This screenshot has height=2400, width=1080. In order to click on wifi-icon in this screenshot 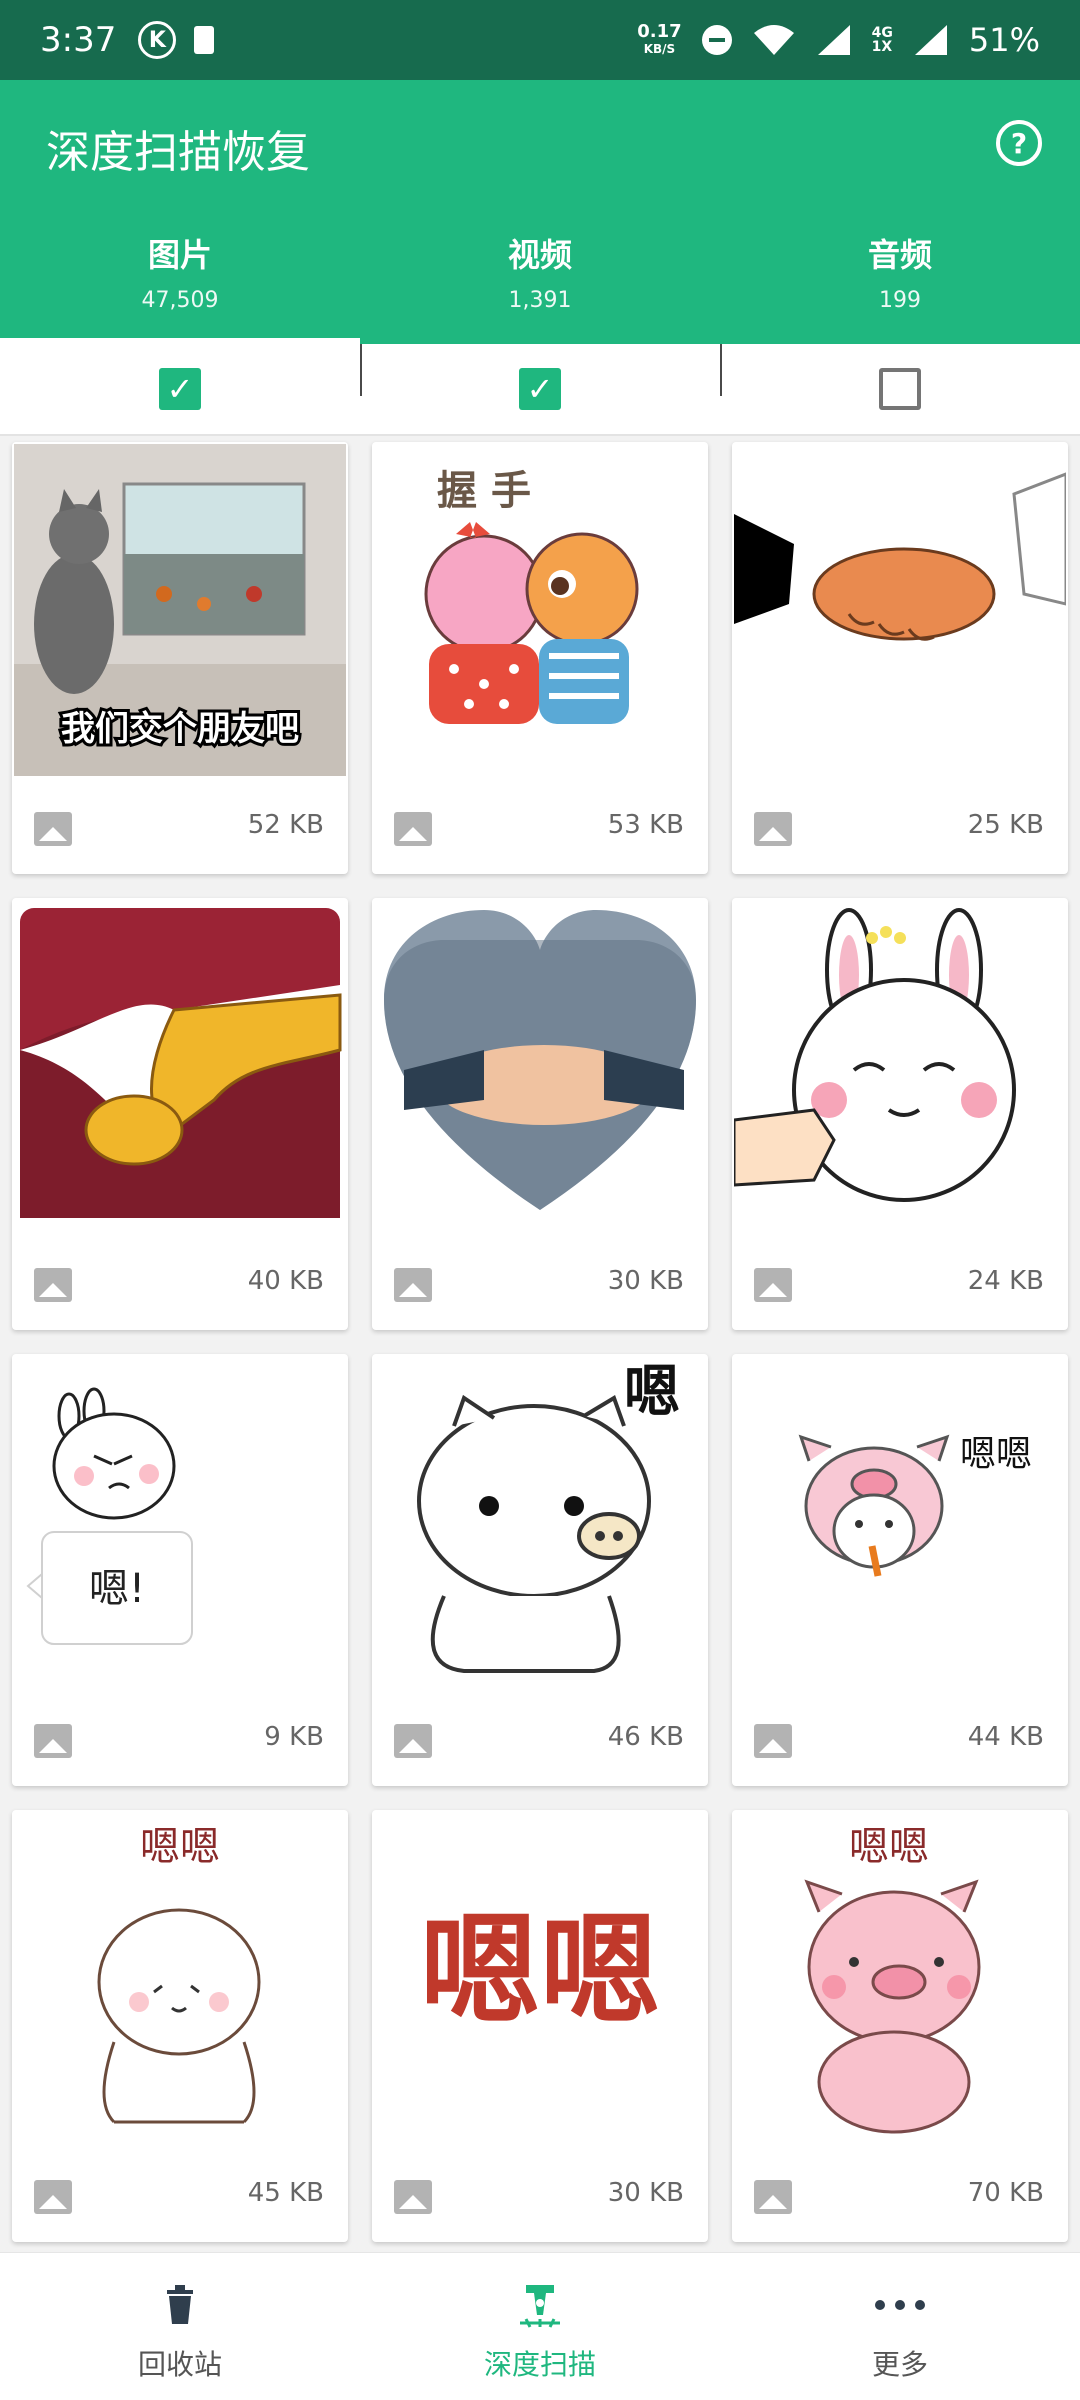, I will do `click(773, 40)`.